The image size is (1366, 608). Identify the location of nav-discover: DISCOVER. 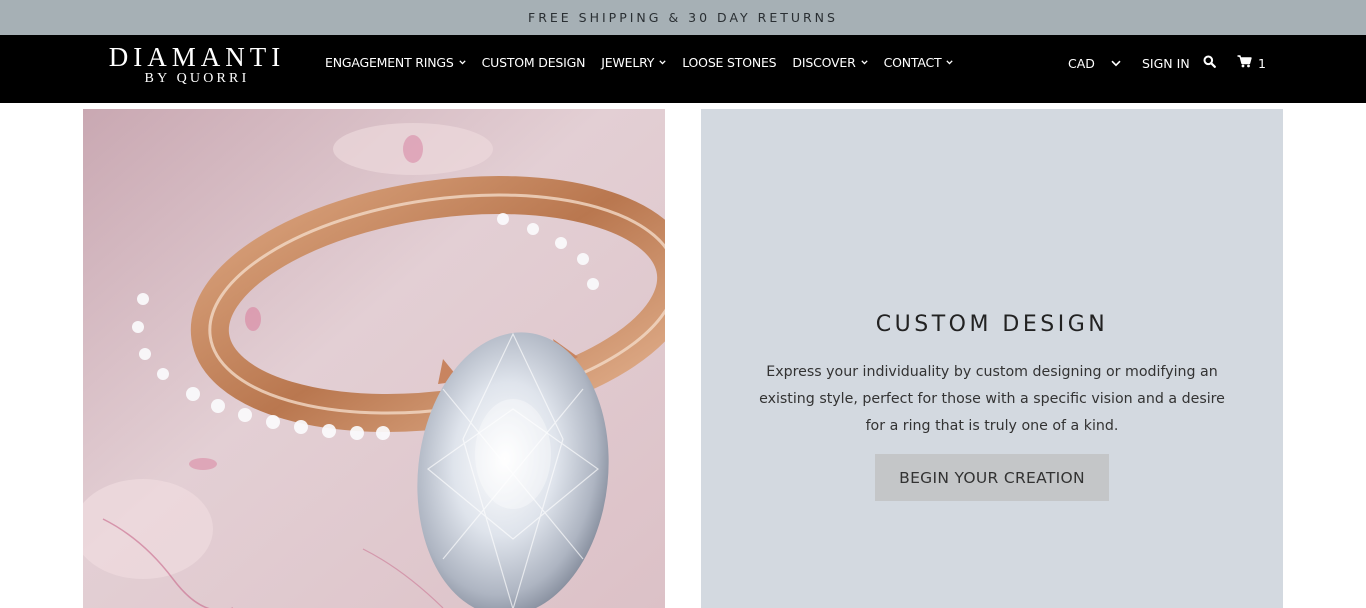
(830, 62).